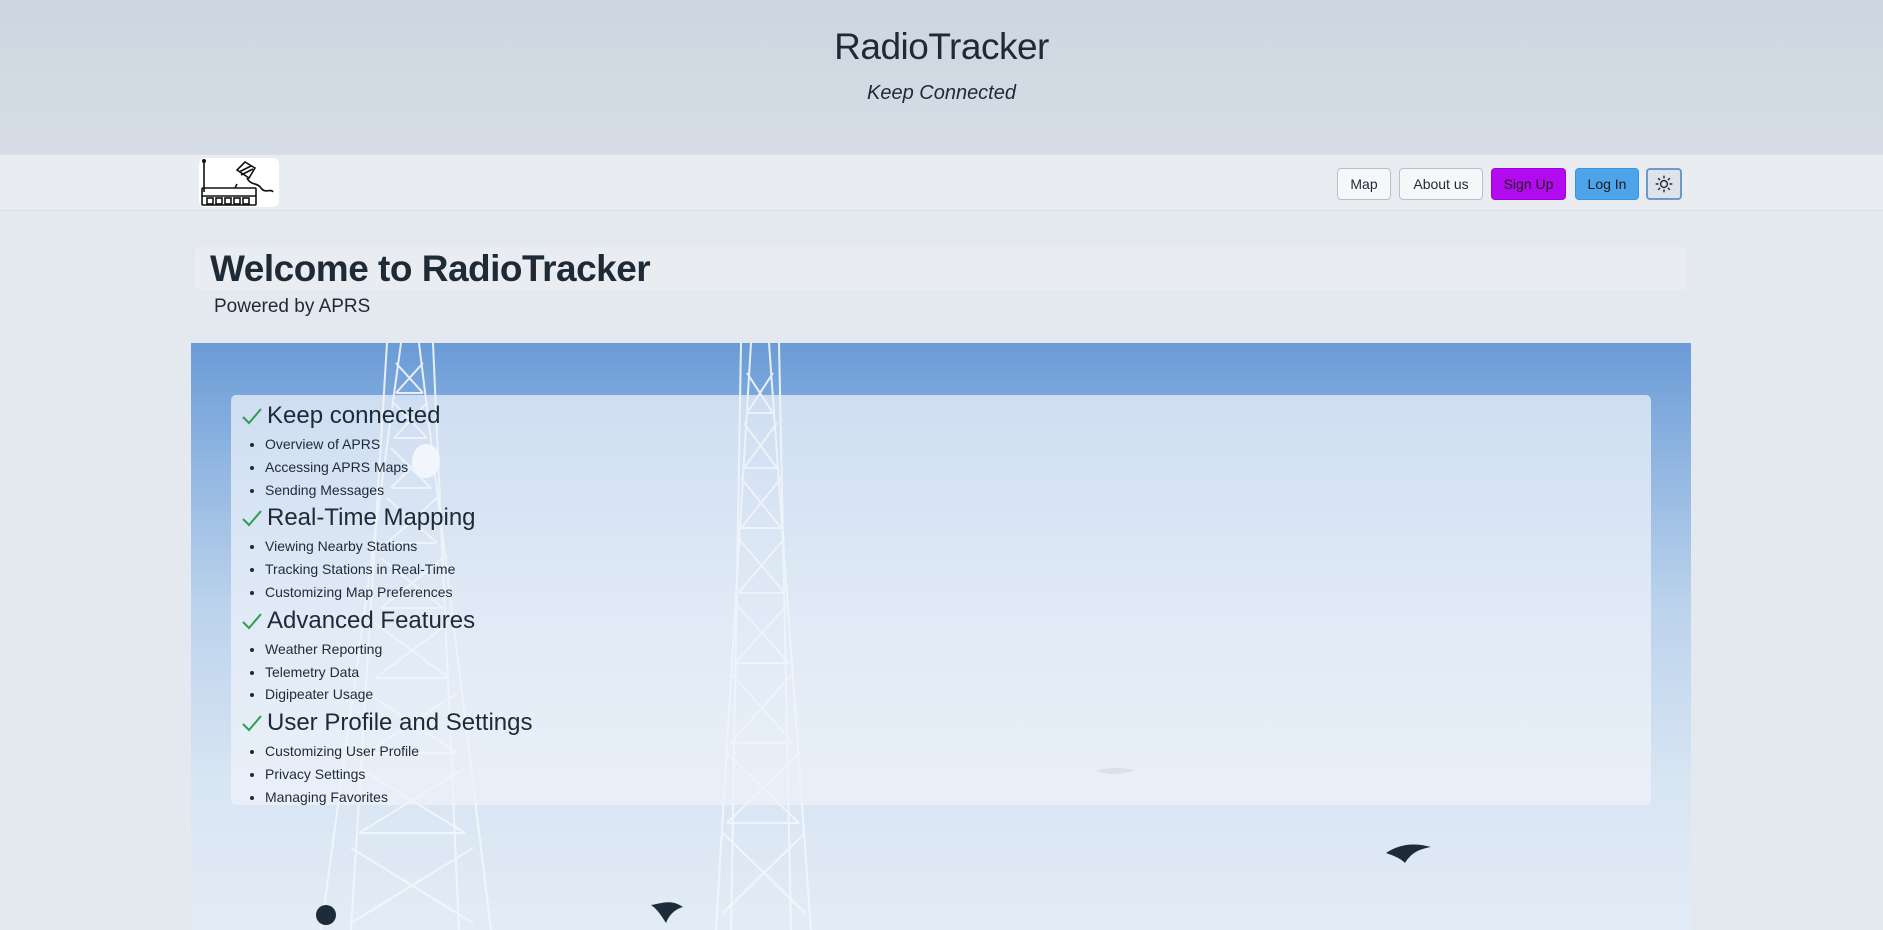 The width and height of the screenshot is (1883, 930). I want to click on log-in-button: Log In, so click(1607, 184).